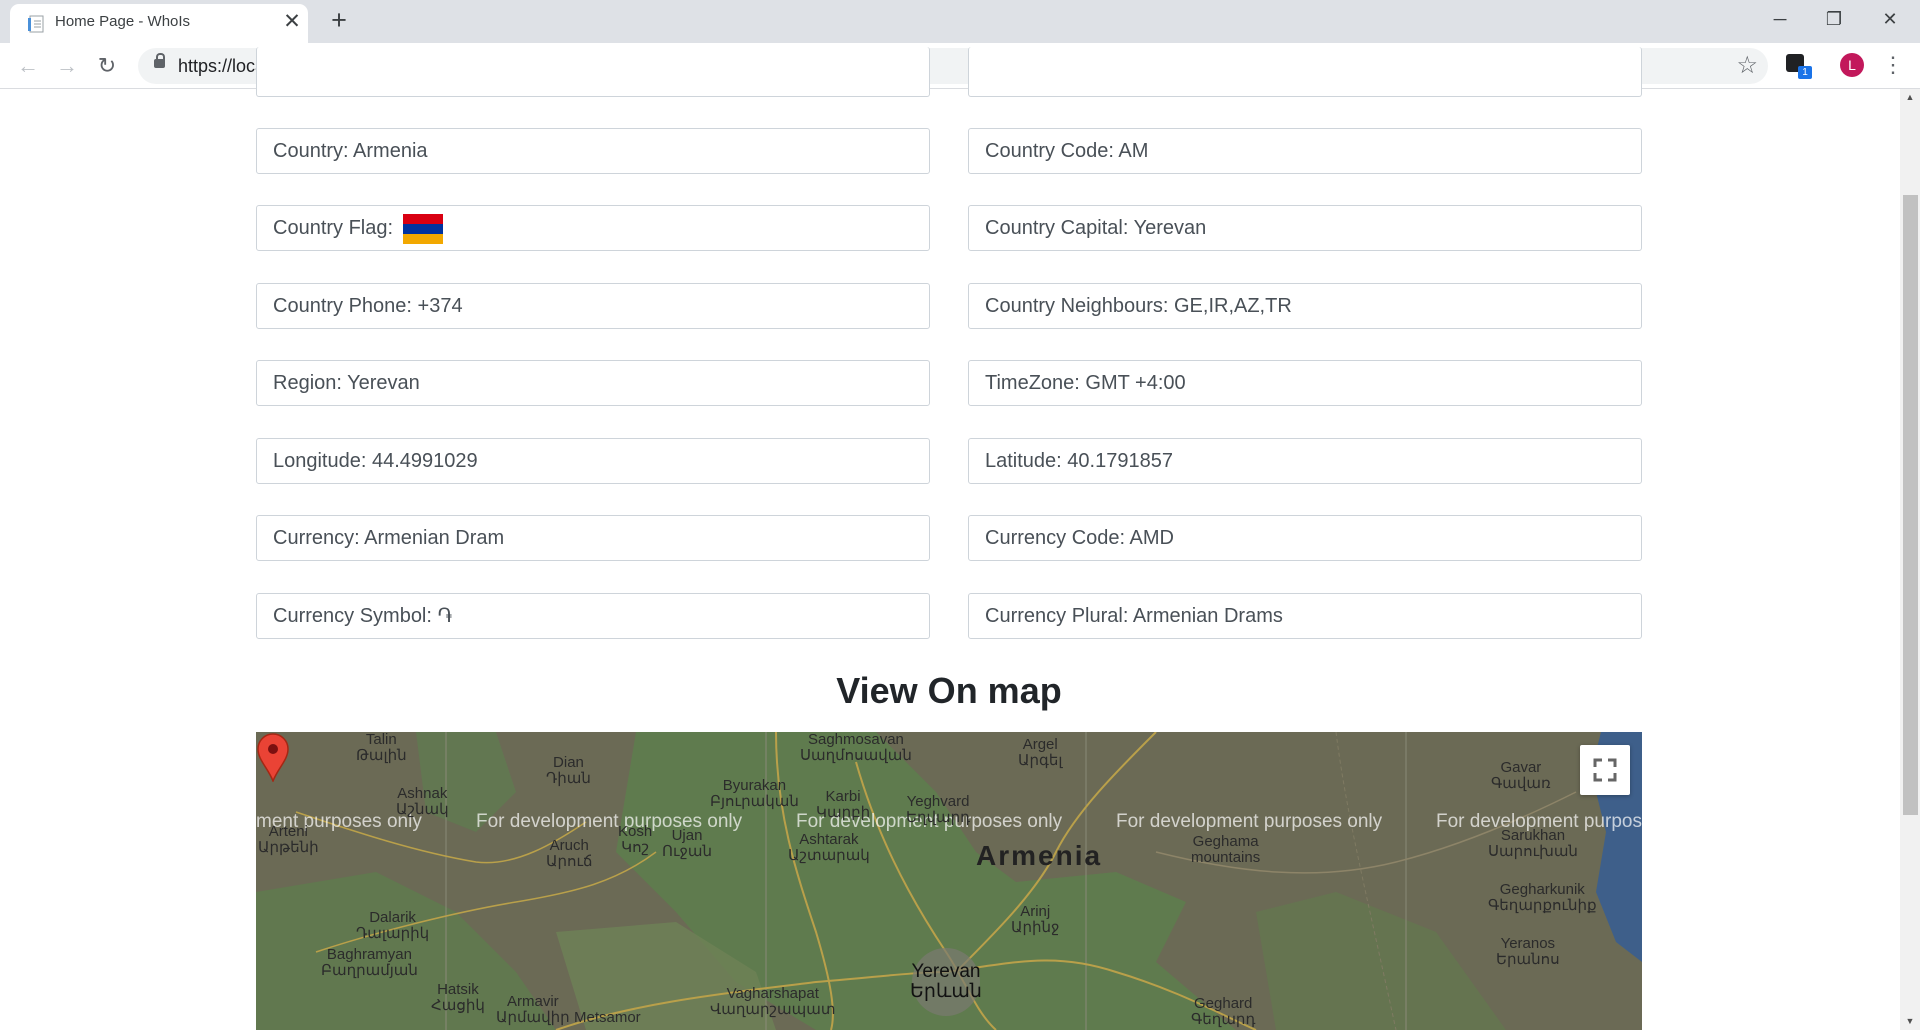 Image resolution: width=1920 pixels, height=1030 pixels. I want to click on field-partial-right, so click(1305, 72).